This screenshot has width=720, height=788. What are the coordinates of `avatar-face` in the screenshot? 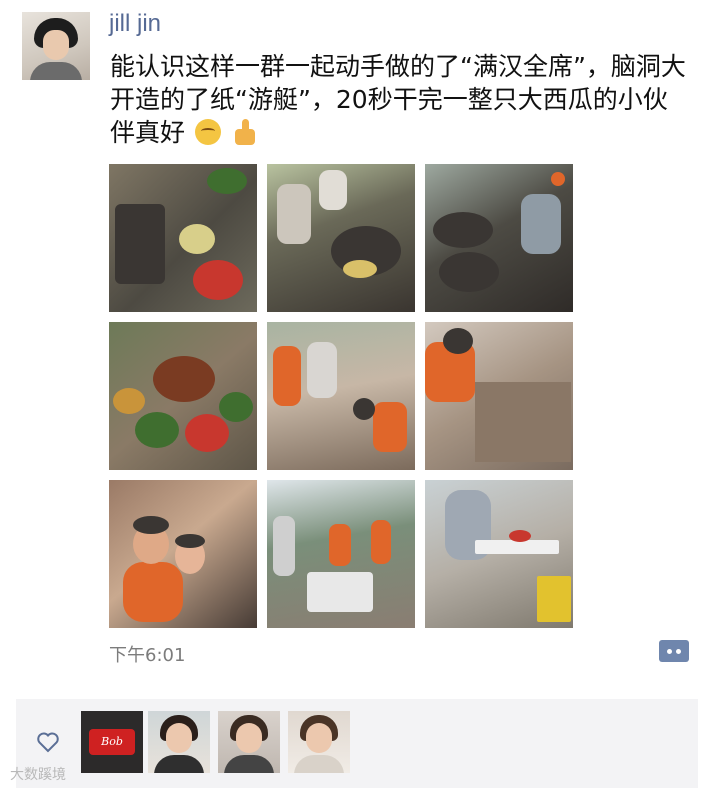 It's located at (56, 45).